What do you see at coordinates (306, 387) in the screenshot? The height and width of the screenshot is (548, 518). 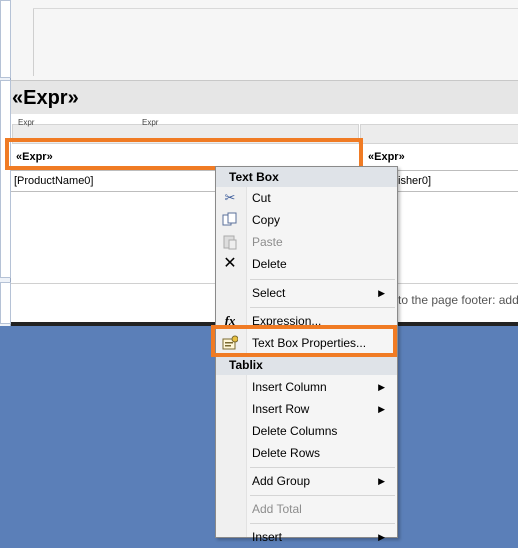 I see `menu-item-insert-column: Insert Column ▶` at bounding box center [306, 387].